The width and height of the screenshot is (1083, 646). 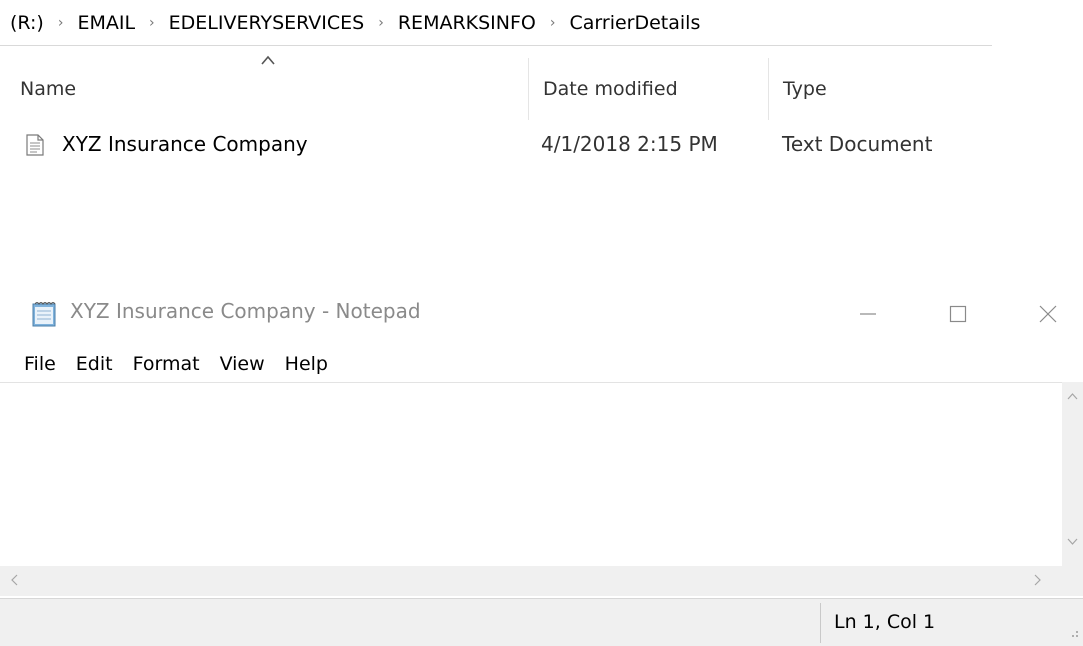 What do you see at coordinates (1072, 474) in the screenshot?
I see `vertical-scrollbar` at bounding box center [1072, 474].